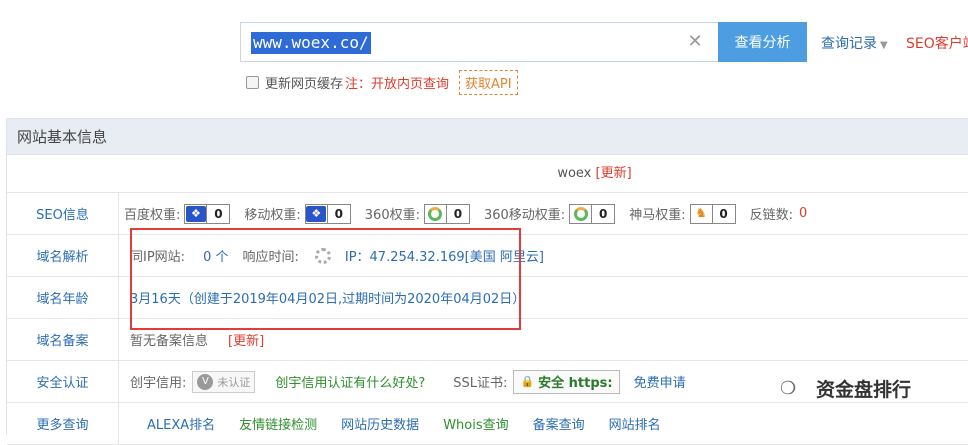 The height and width of the screenshot is (445, 968). Describe the element at coordinates (479, 42) in the screenshot. I see `search-input: www.woex.co/ ✕` at that location.